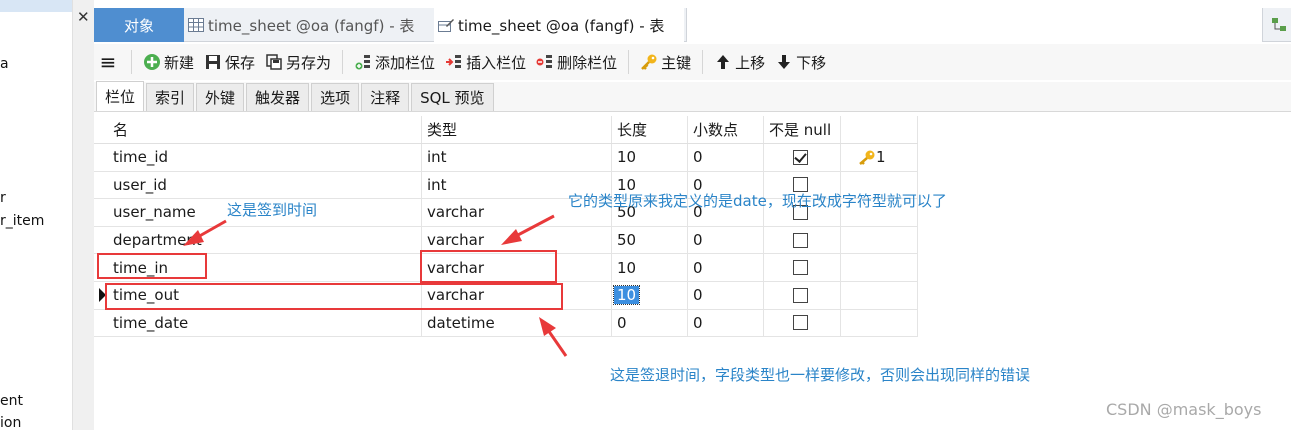  What do you see at coordinates (726, 129) in the screenshot?
I see `header-decimal: 小数点` at bounding box center [726, 129].